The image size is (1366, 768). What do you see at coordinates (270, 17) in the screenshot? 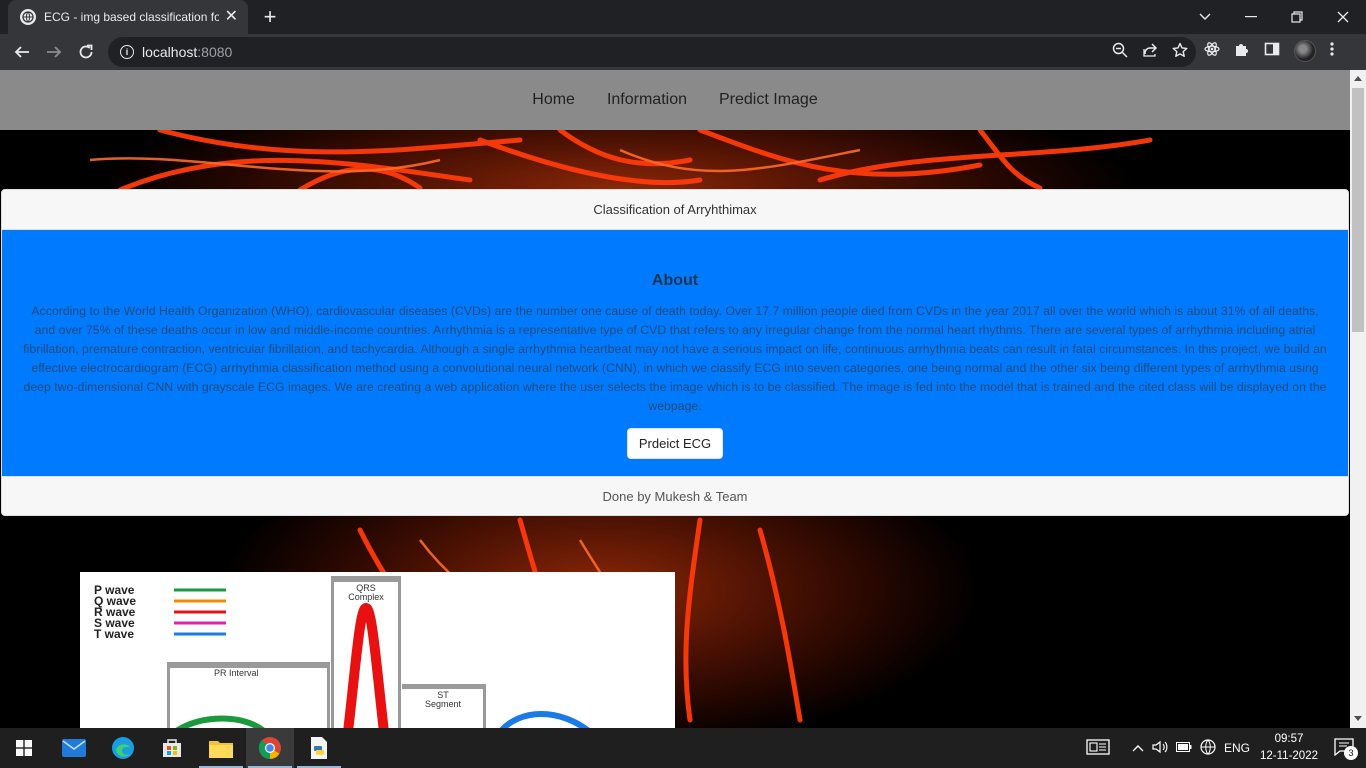
I see `new-tab-button: +` at bounding box center [270, 17].